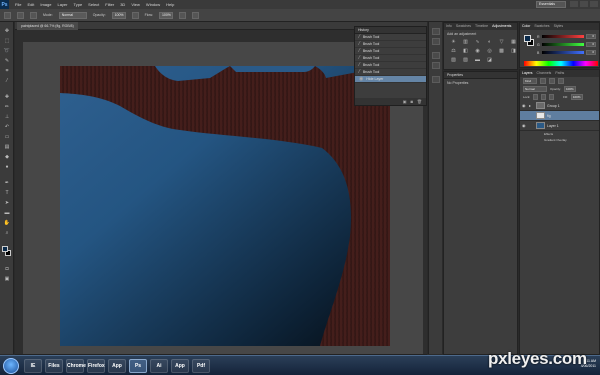 The image size is (600, 375). What do you see at coordinates (7, 81) in the screenshot?
I see `eyedropper-tool-icon: ⁄` at bounding box center [7, 81].